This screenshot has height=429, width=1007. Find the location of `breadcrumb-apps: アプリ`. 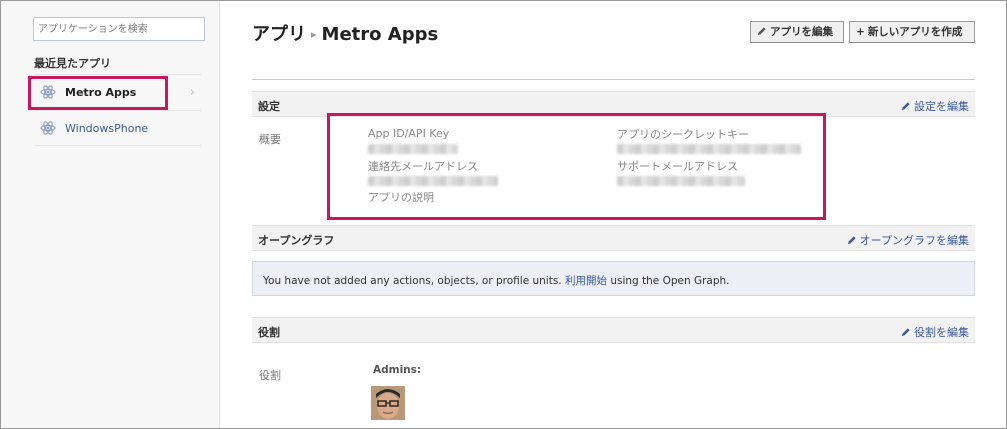

breadcrumb-apps: アプリ is located at coordinates (279, 34).